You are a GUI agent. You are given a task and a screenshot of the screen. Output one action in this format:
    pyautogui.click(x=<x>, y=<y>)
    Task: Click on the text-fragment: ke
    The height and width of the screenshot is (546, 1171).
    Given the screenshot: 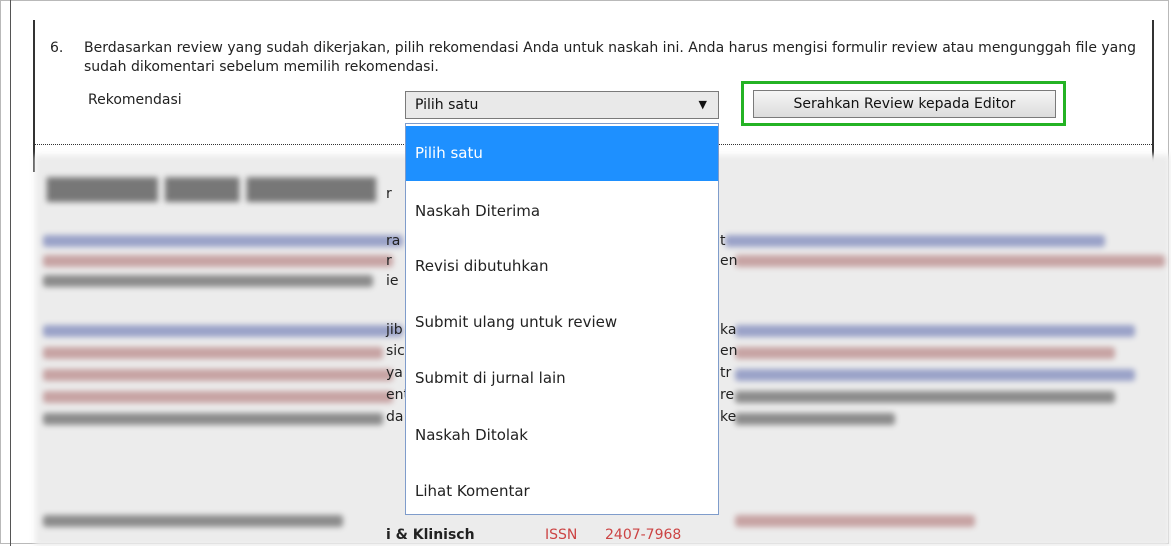 What is the action you would take?
    pyautogui.click(x=728, y=417)
    